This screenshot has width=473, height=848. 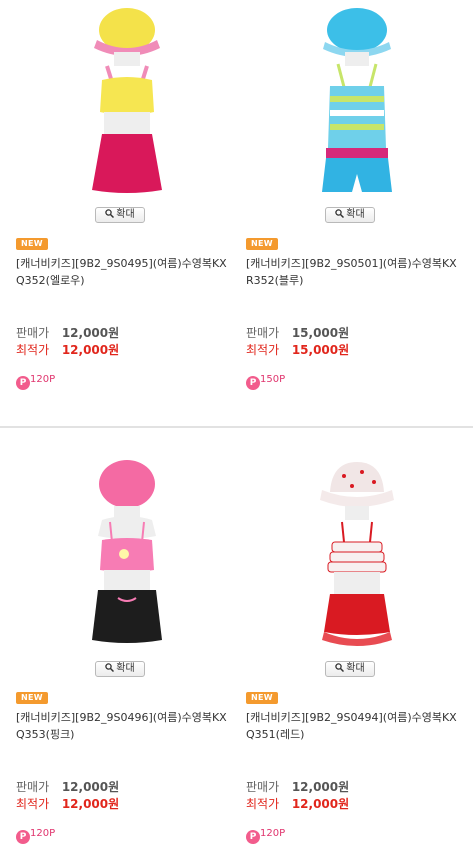 What do you see at coordinates (273, 379) in the screenshot?
I see `points-value: 150P` at bounding box center [273, 379].